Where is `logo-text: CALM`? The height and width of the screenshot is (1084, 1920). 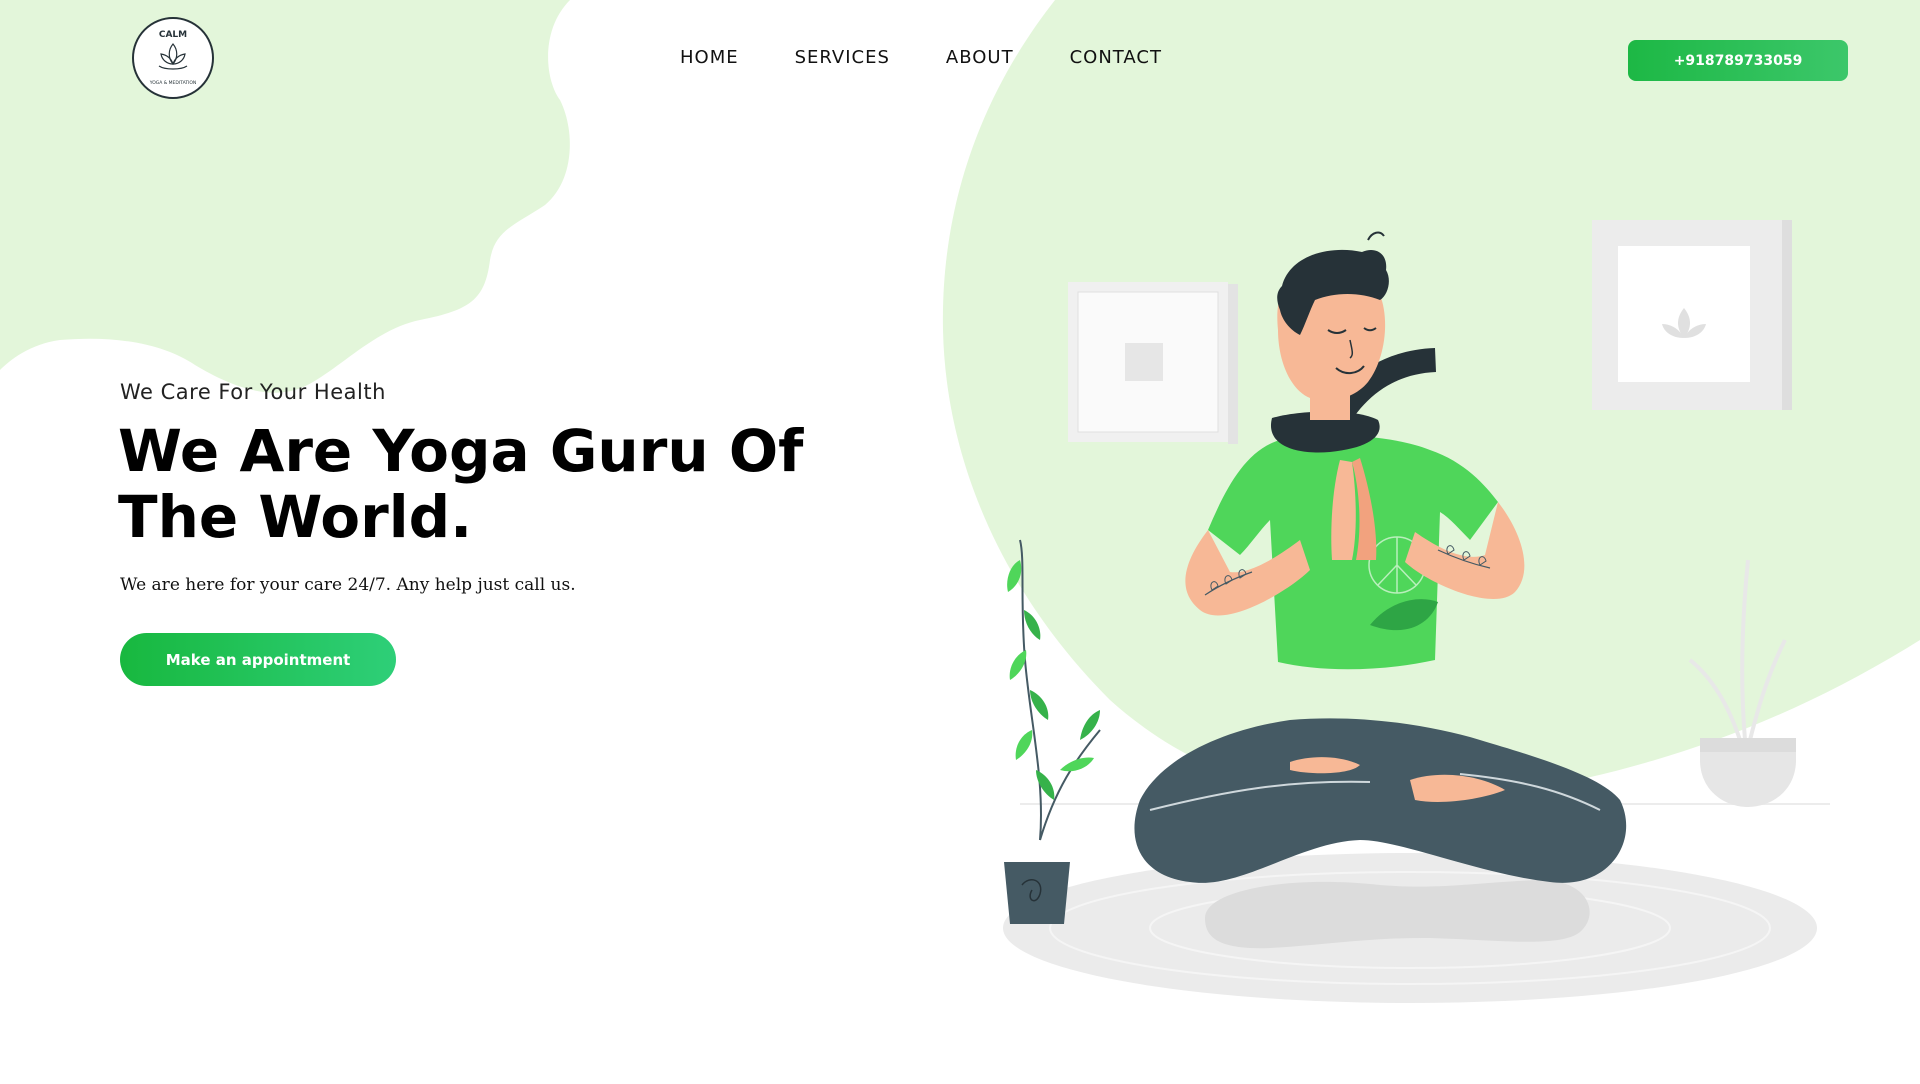 logo-text: CALM is located at coordinates (173, 35).